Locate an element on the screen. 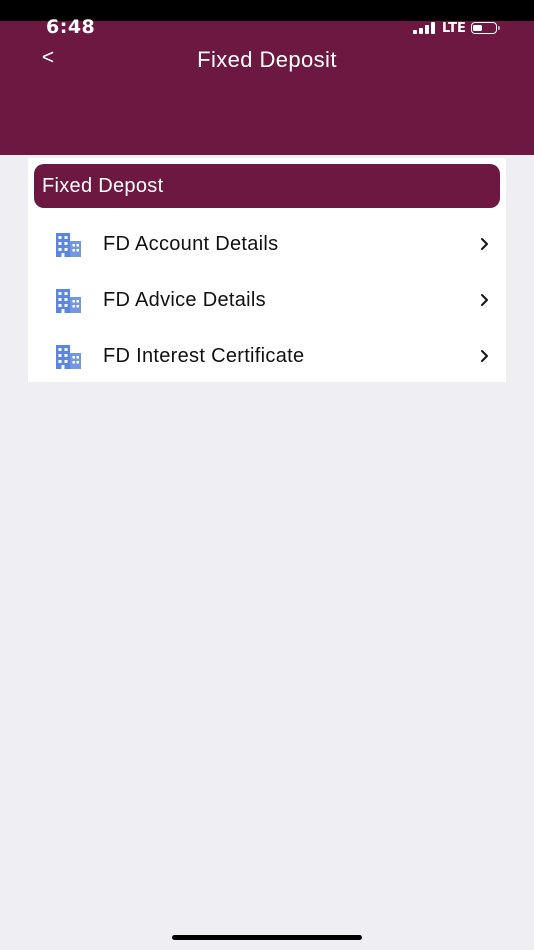 This screenshot has width=534, height=950. battery-cap is located at coordinates (498, 28).